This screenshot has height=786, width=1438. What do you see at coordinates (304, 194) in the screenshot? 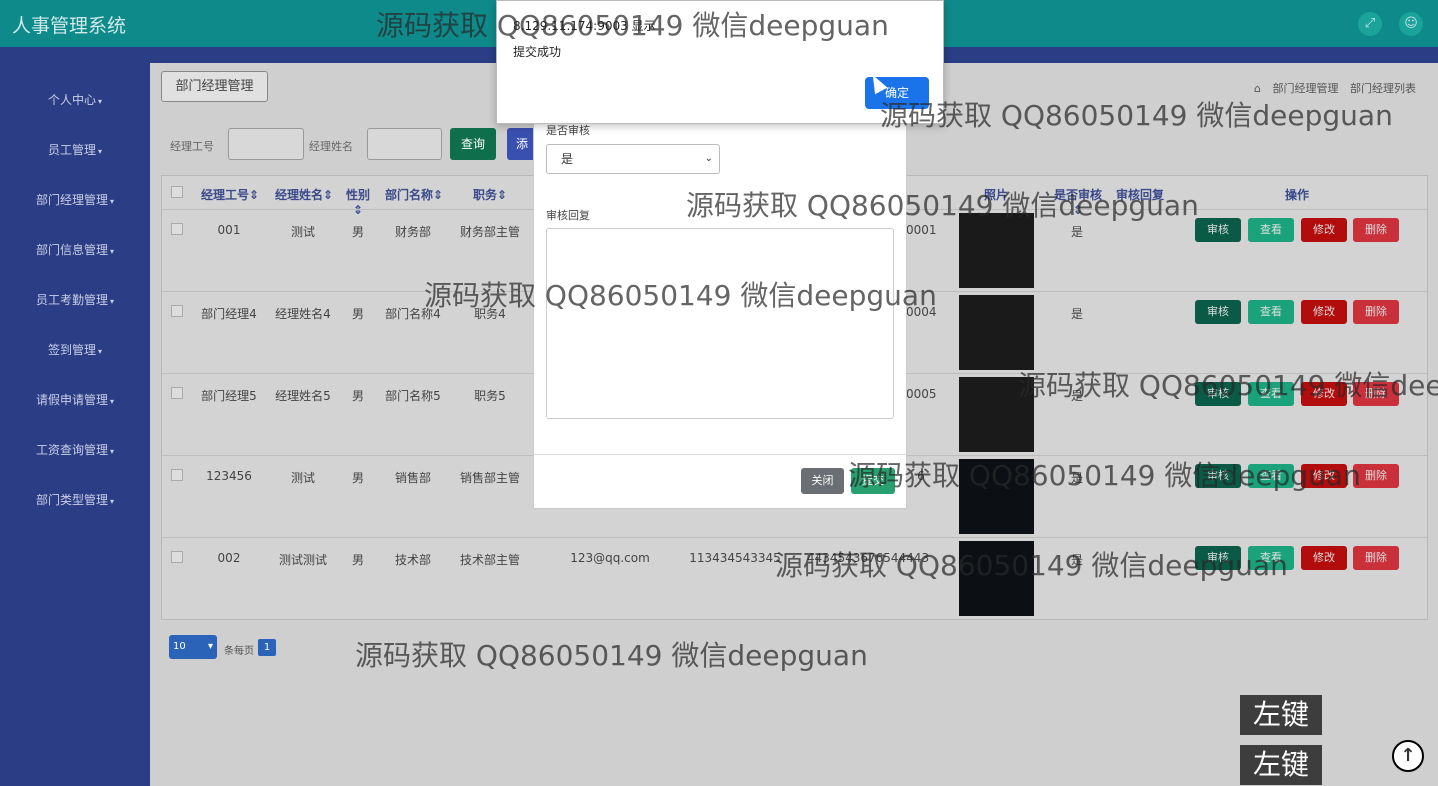
I see `column-header: 经理姓名⇕` at bounding box center [304, 194].